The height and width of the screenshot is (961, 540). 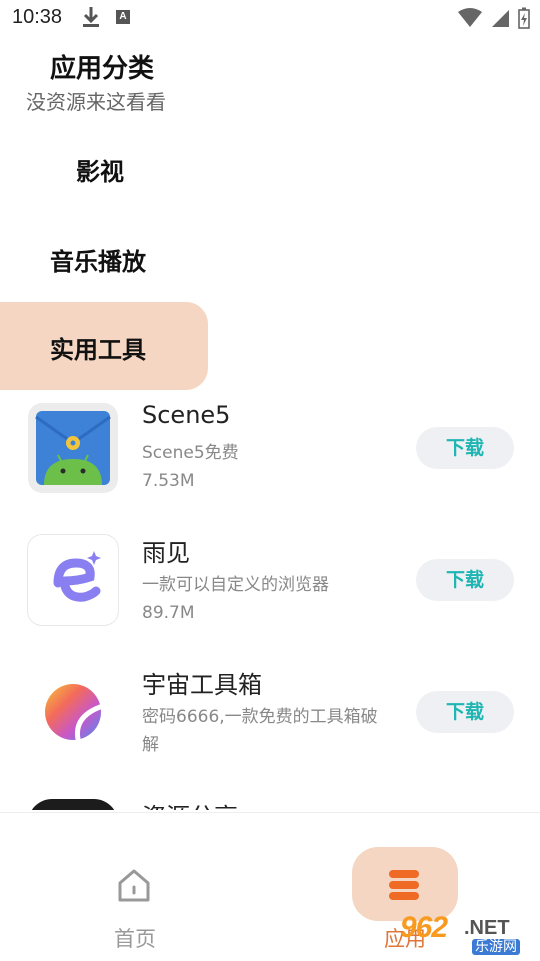 I want to click on app-size: 7.53M, so click(x=168, y=481).